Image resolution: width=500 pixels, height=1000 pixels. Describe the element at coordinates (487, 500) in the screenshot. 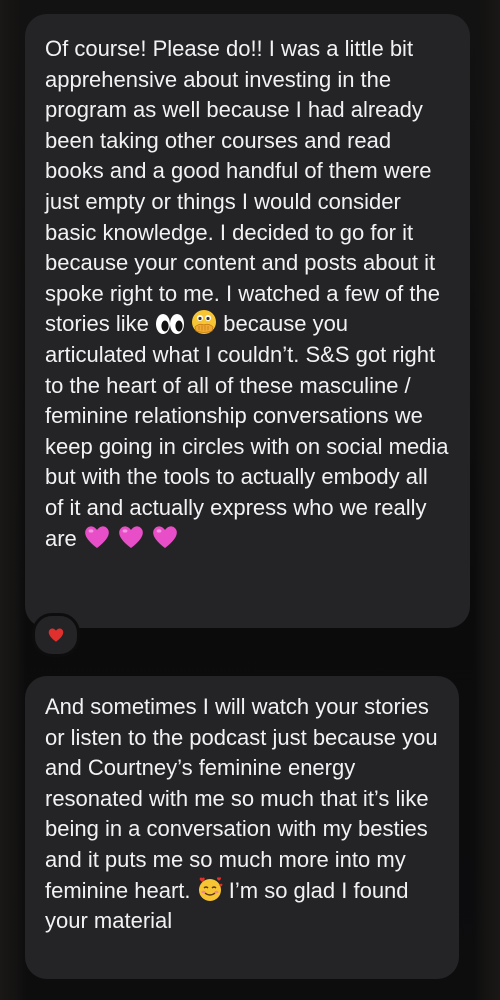

I see `background-edge-right` at that location.